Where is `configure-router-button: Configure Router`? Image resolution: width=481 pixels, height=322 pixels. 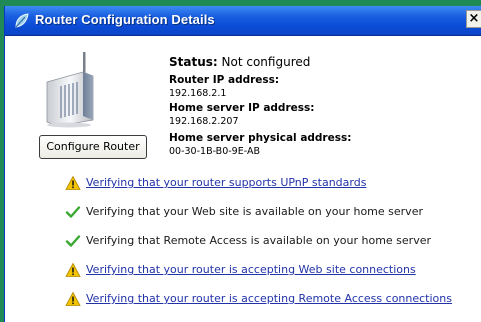 configure-router-button: Configure Router is located at coordinates (93, 147).